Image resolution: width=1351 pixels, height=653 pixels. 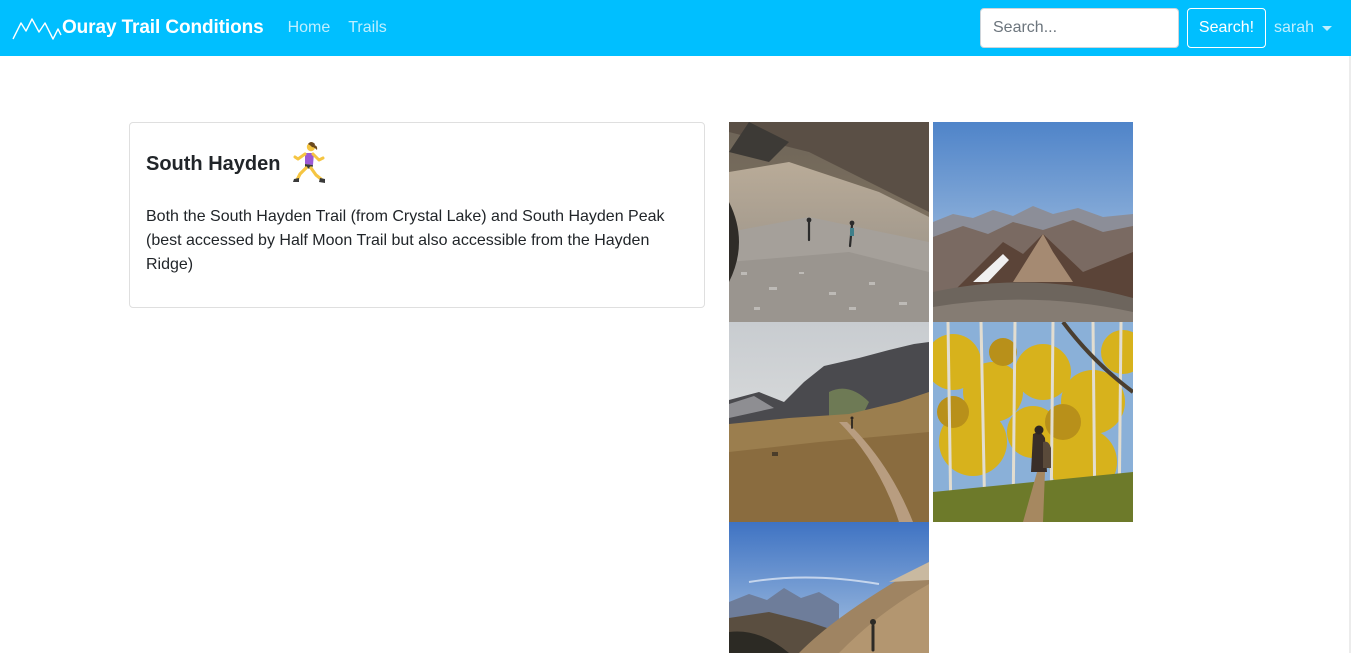 I want to click on trail-photo-scree-slope, so click(x=829, y=222).